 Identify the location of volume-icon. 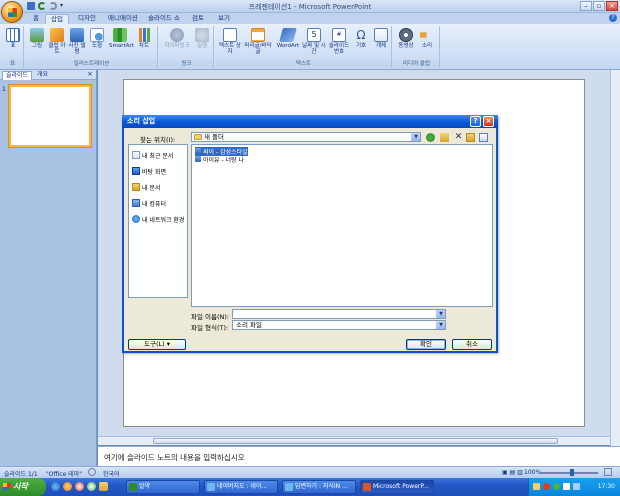
(576, 486).